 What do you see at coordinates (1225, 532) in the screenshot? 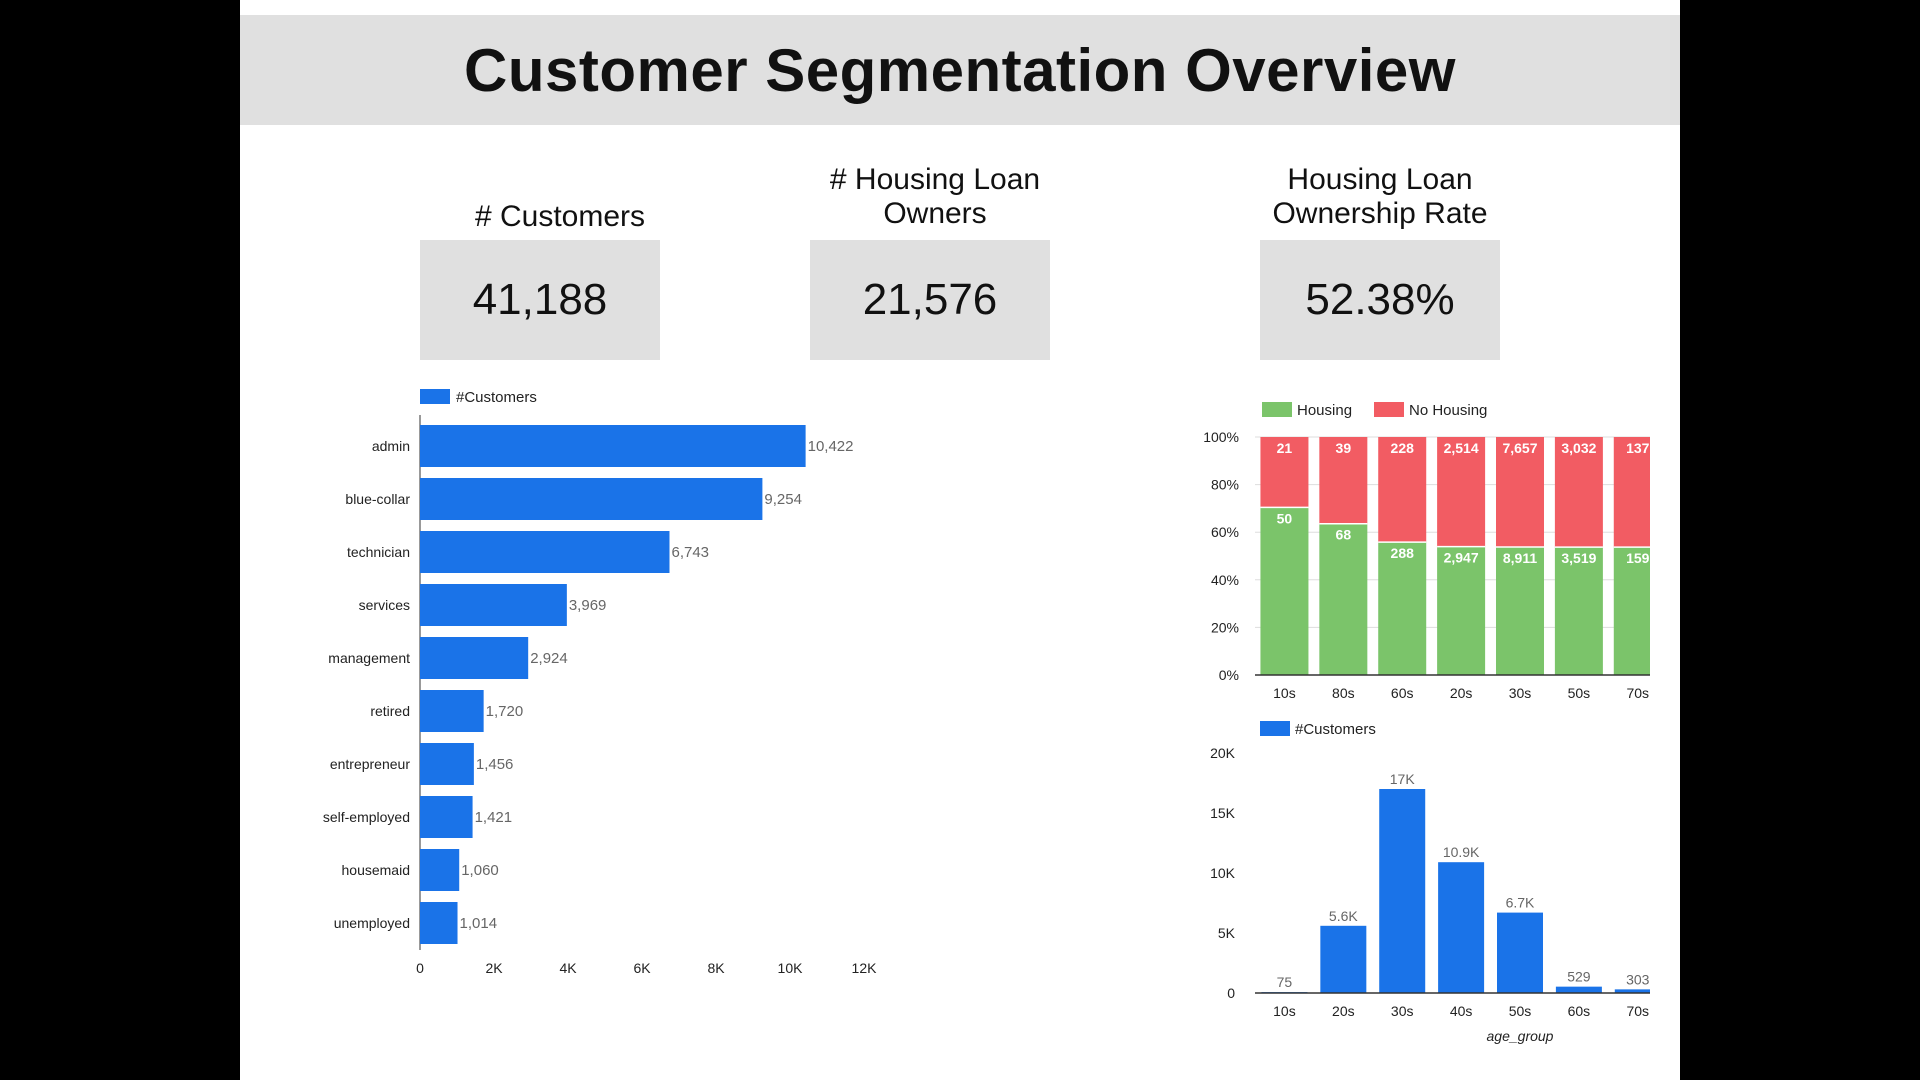
I see `tick-label: 60%` at bounding box center [1225, 532].